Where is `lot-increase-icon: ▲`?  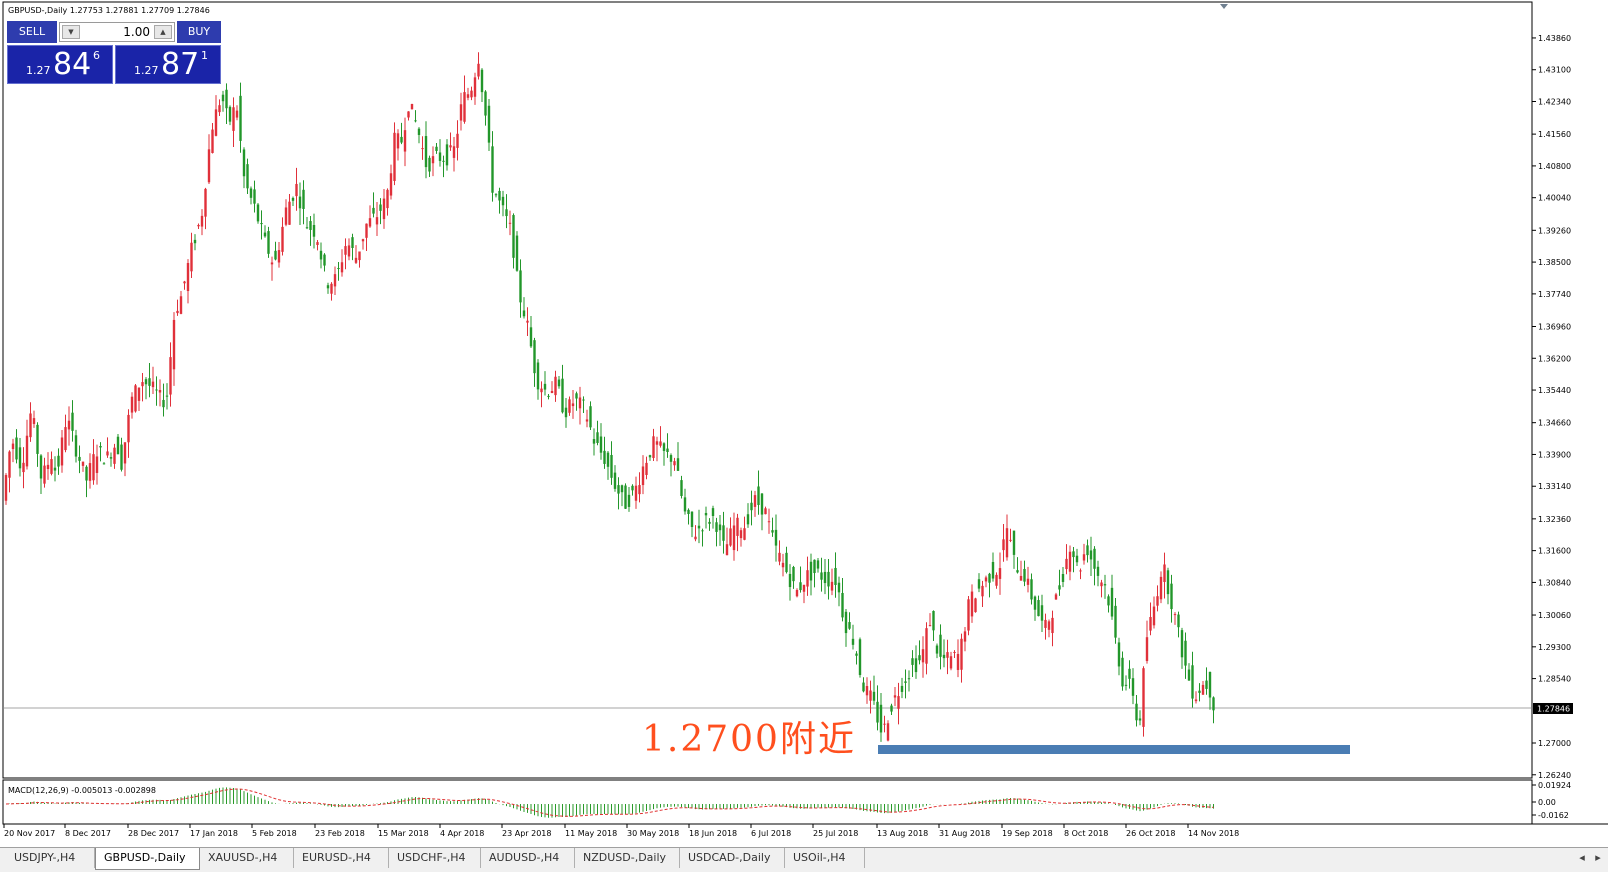
lot-increase-icon: ▲ is located at coordinates (163, 32).